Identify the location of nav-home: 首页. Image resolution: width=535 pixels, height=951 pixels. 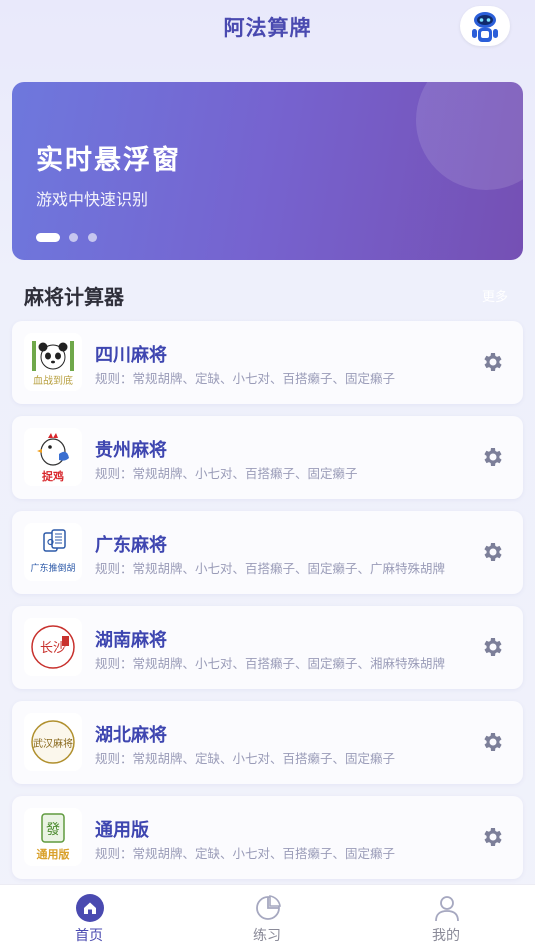
(89, 918).